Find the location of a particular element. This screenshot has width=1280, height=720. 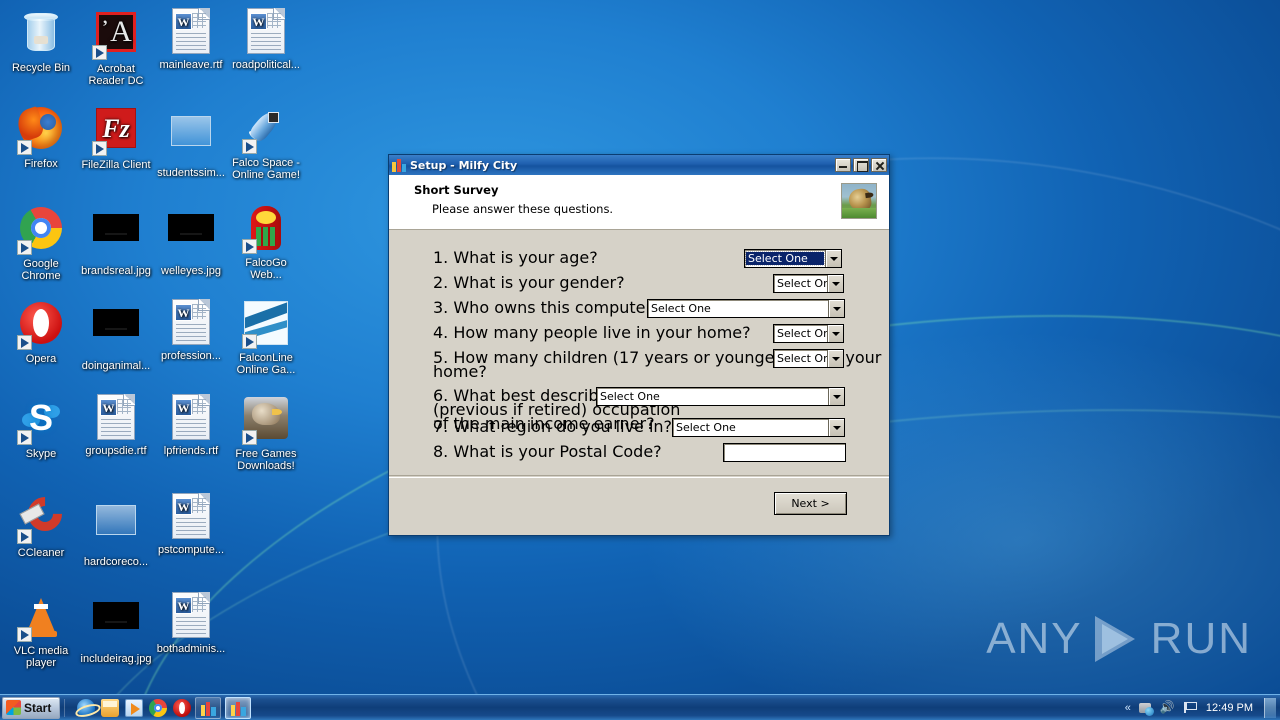

question-label-7: 7. What region do you live in? is located at coordinates (553, 426).